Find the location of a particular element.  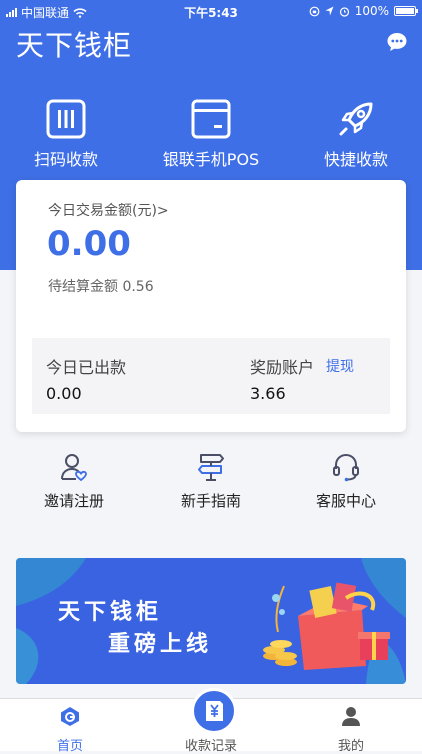

chat-icon is located at coordinates (397, 42).